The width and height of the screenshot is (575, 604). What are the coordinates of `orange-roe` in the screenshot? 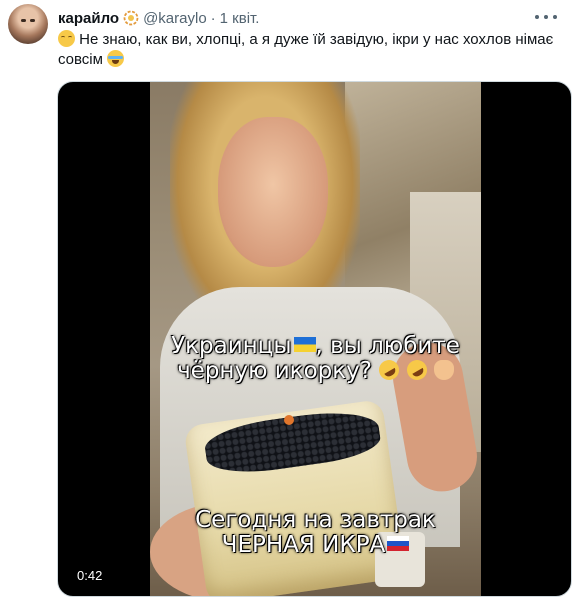 It's located at (289, 420).